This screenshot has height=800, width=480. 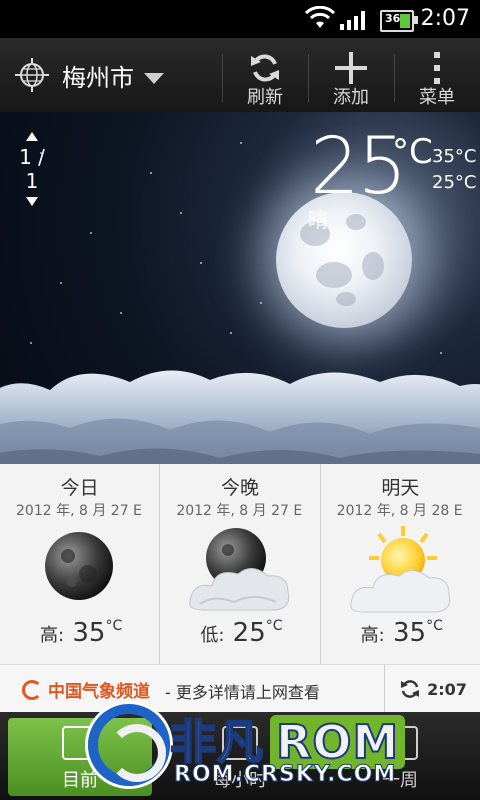 I want to click on updated-time: 2:07, so click(x=447, y=689).